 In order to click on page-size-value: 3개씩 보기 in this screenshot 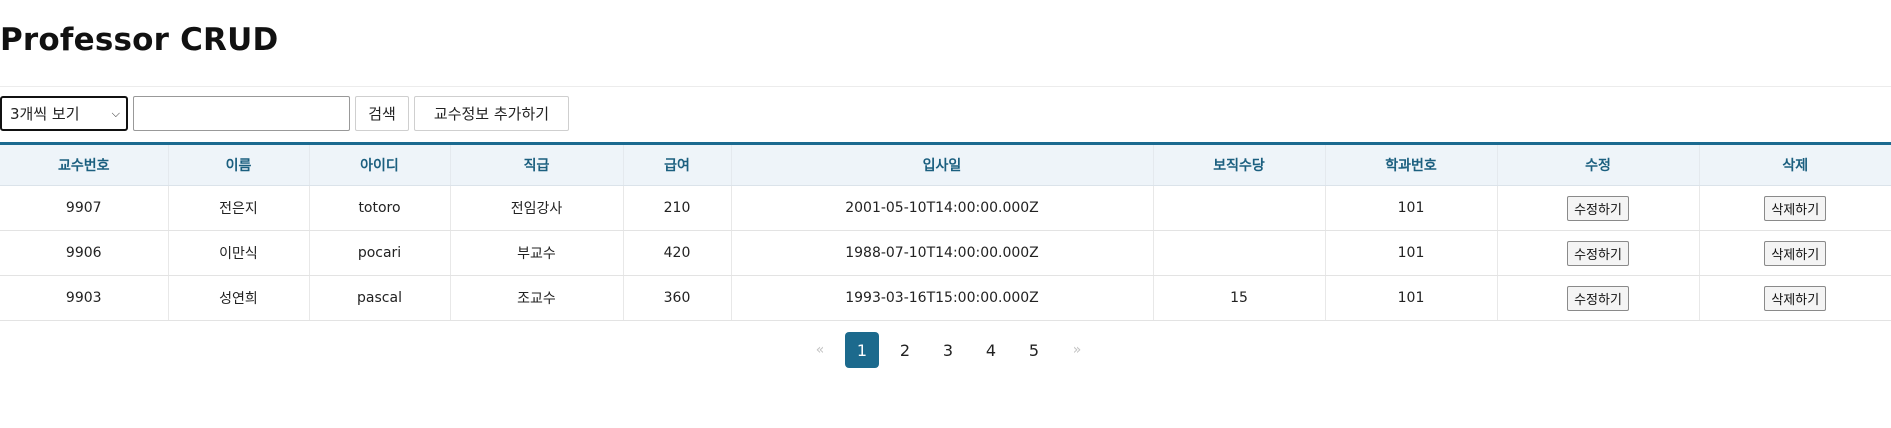, I will do `click(45, 114)`.